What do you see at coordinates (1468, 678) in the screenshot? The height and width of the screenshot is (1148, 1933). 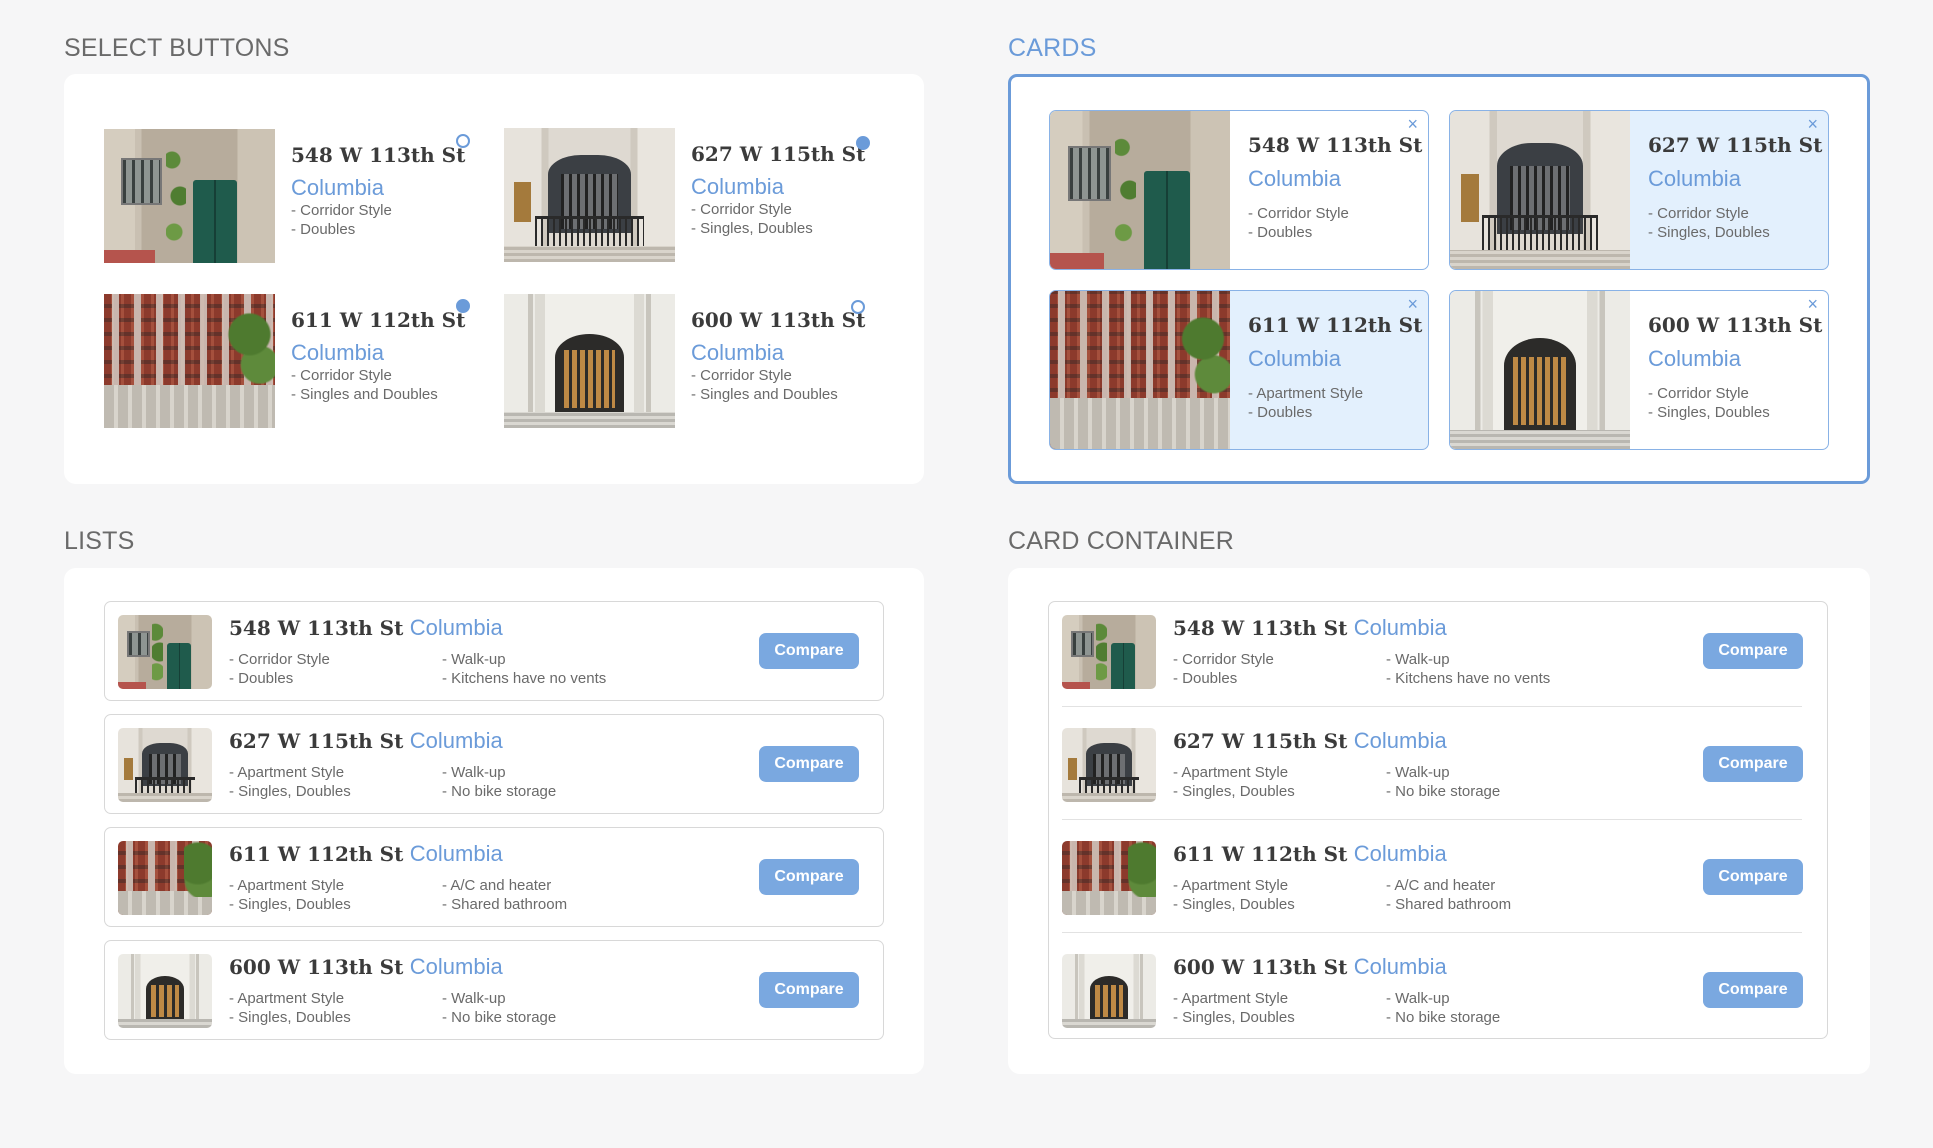 I see `listing-note: - Kitchens have no vents` at bounding box center [1468, 678].